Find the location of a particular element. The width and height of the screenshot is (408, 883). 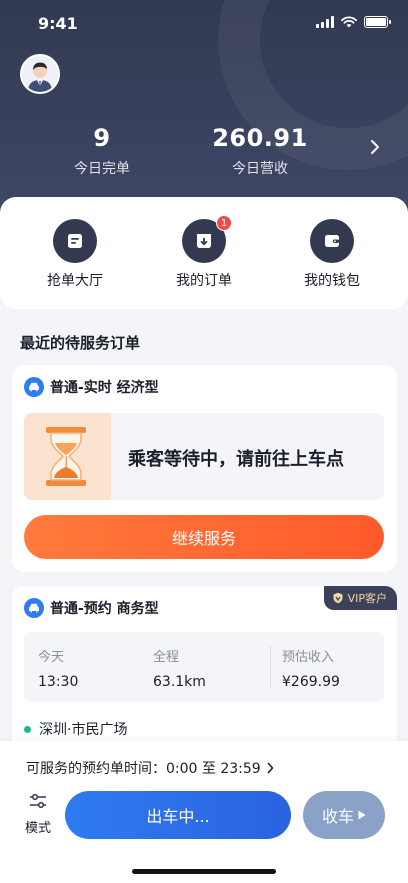

order-hall-label: 抢单大厅 is located at coordinates (75, 281).